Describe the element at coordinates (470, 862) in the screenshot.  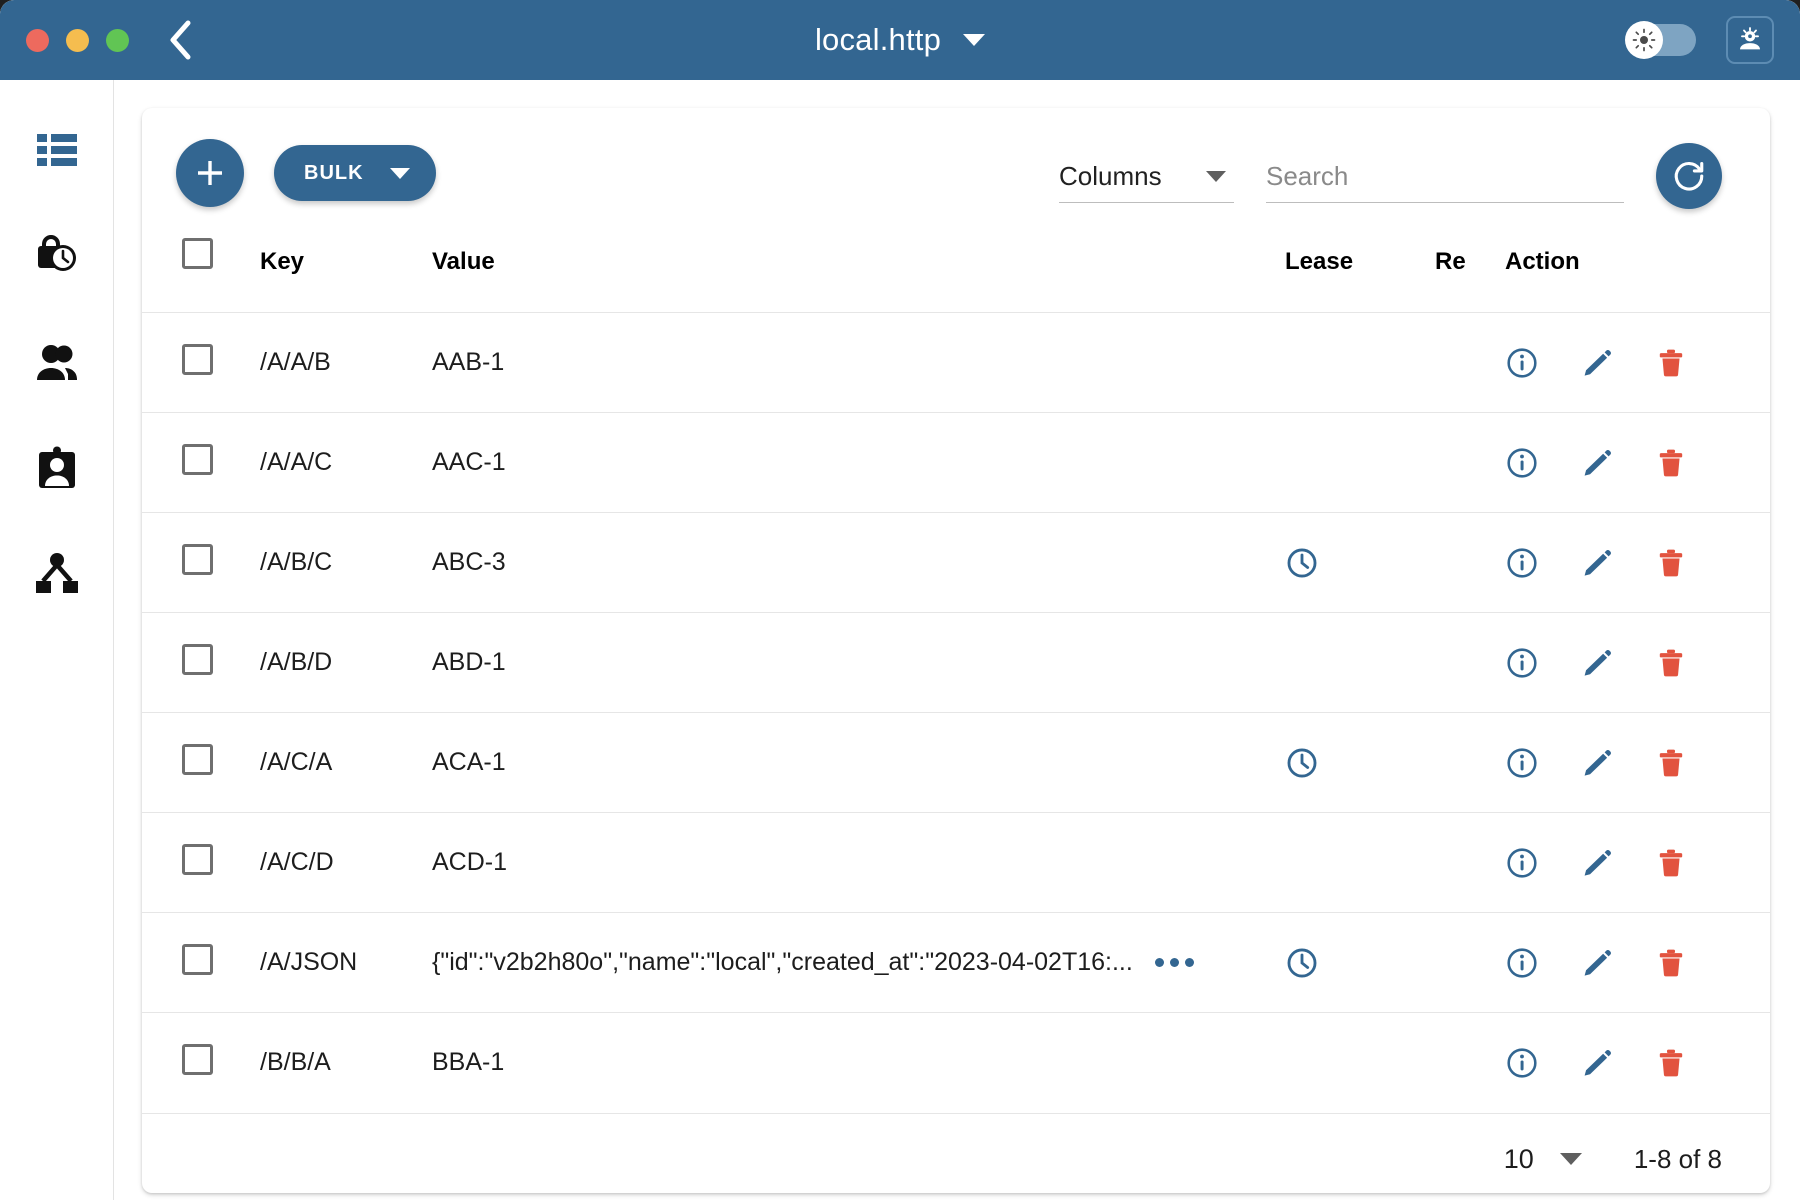
I see `cell-value-text: ACD-1` at that location.